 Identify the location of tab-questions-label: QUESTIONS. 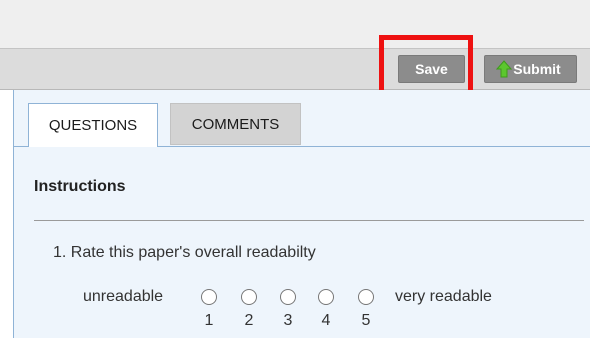
(93, 125).